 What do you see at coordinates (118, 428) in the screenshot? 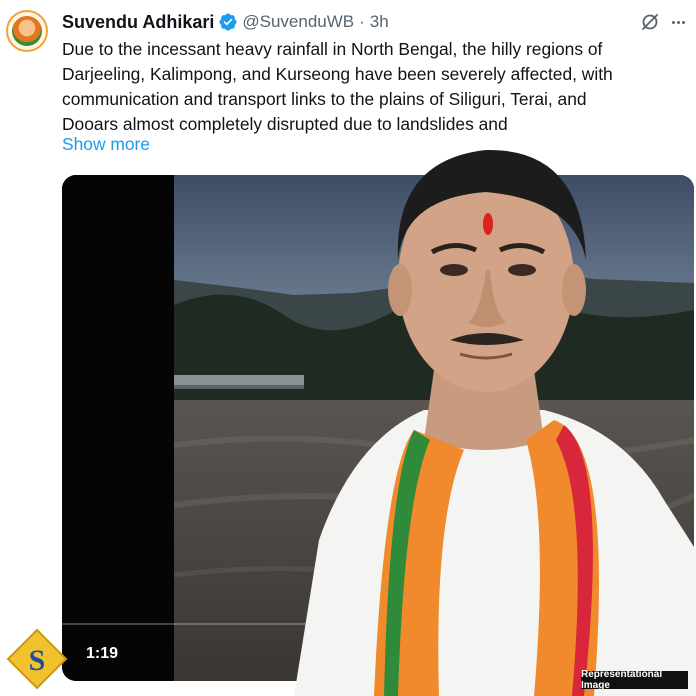
I see `video-letterbox` at bounding box center [118, 428].